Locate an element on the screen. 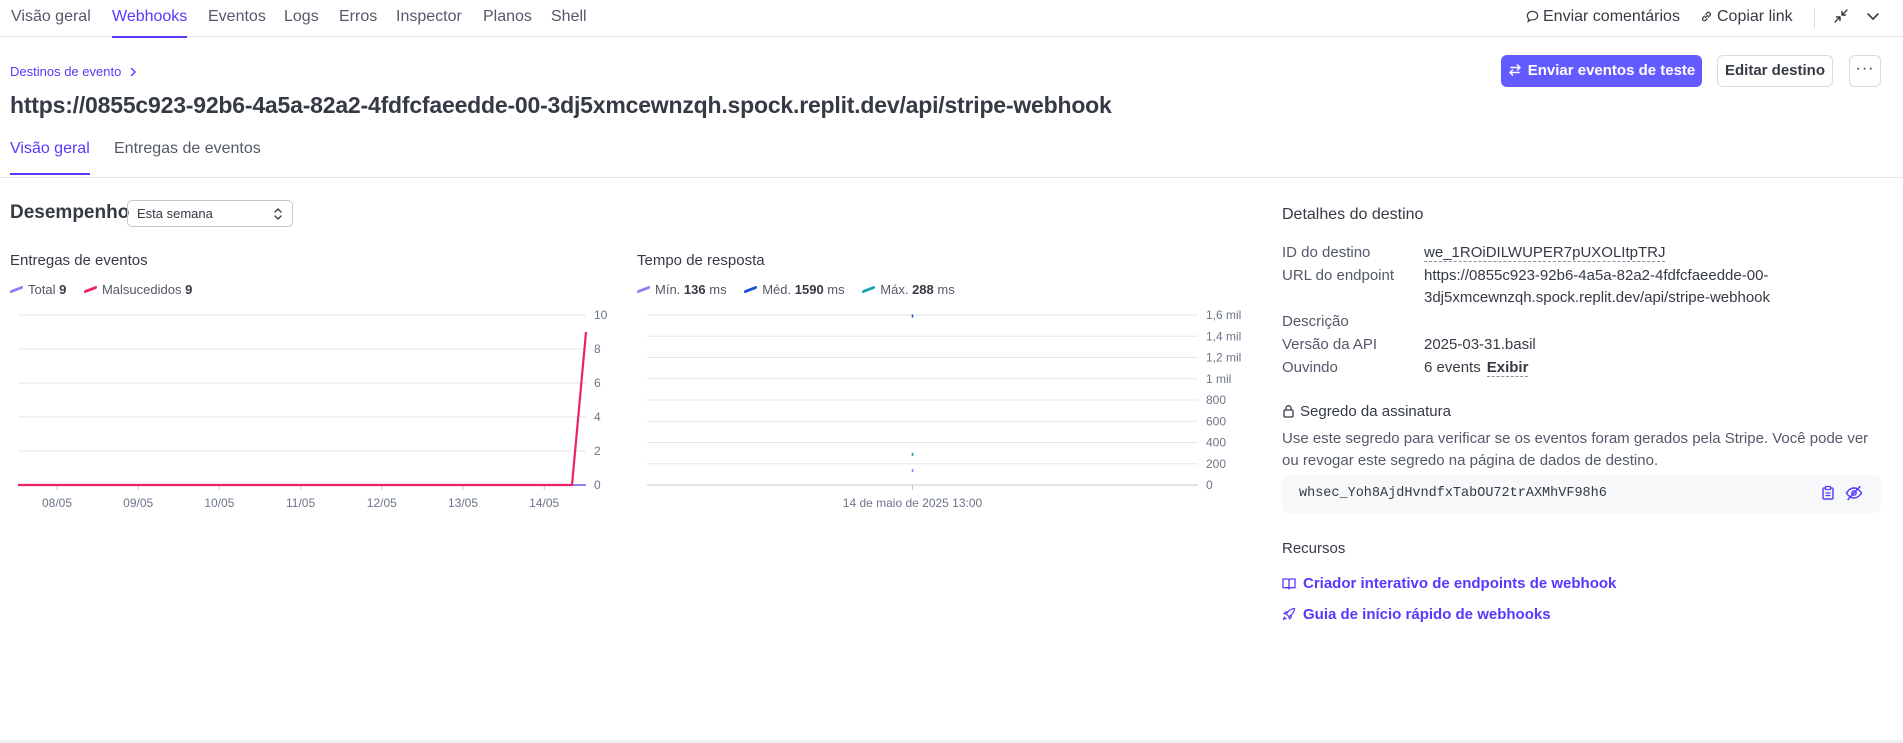 Image resolution: width=1903 pixels, height=743 pixels. signing-secret-box: whsec_Yoh8AjdHvndfxTabOU72trAXMhVF98h6 is located at coordinates (1581, 494).